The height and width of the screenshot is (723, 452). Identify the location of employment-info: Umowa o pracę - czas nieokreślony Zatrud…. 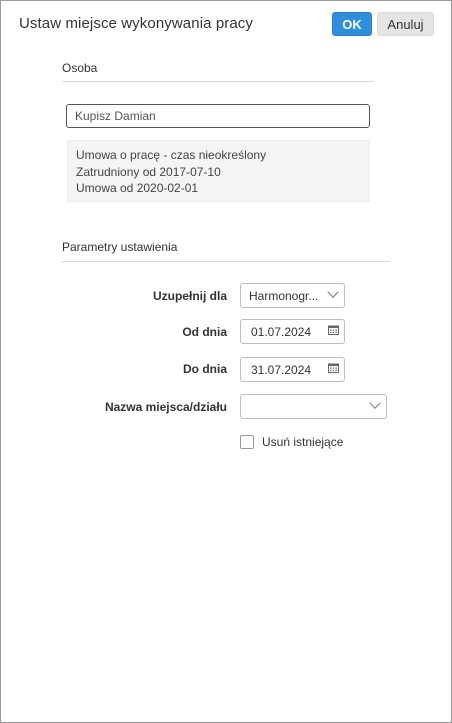
(218, 171).